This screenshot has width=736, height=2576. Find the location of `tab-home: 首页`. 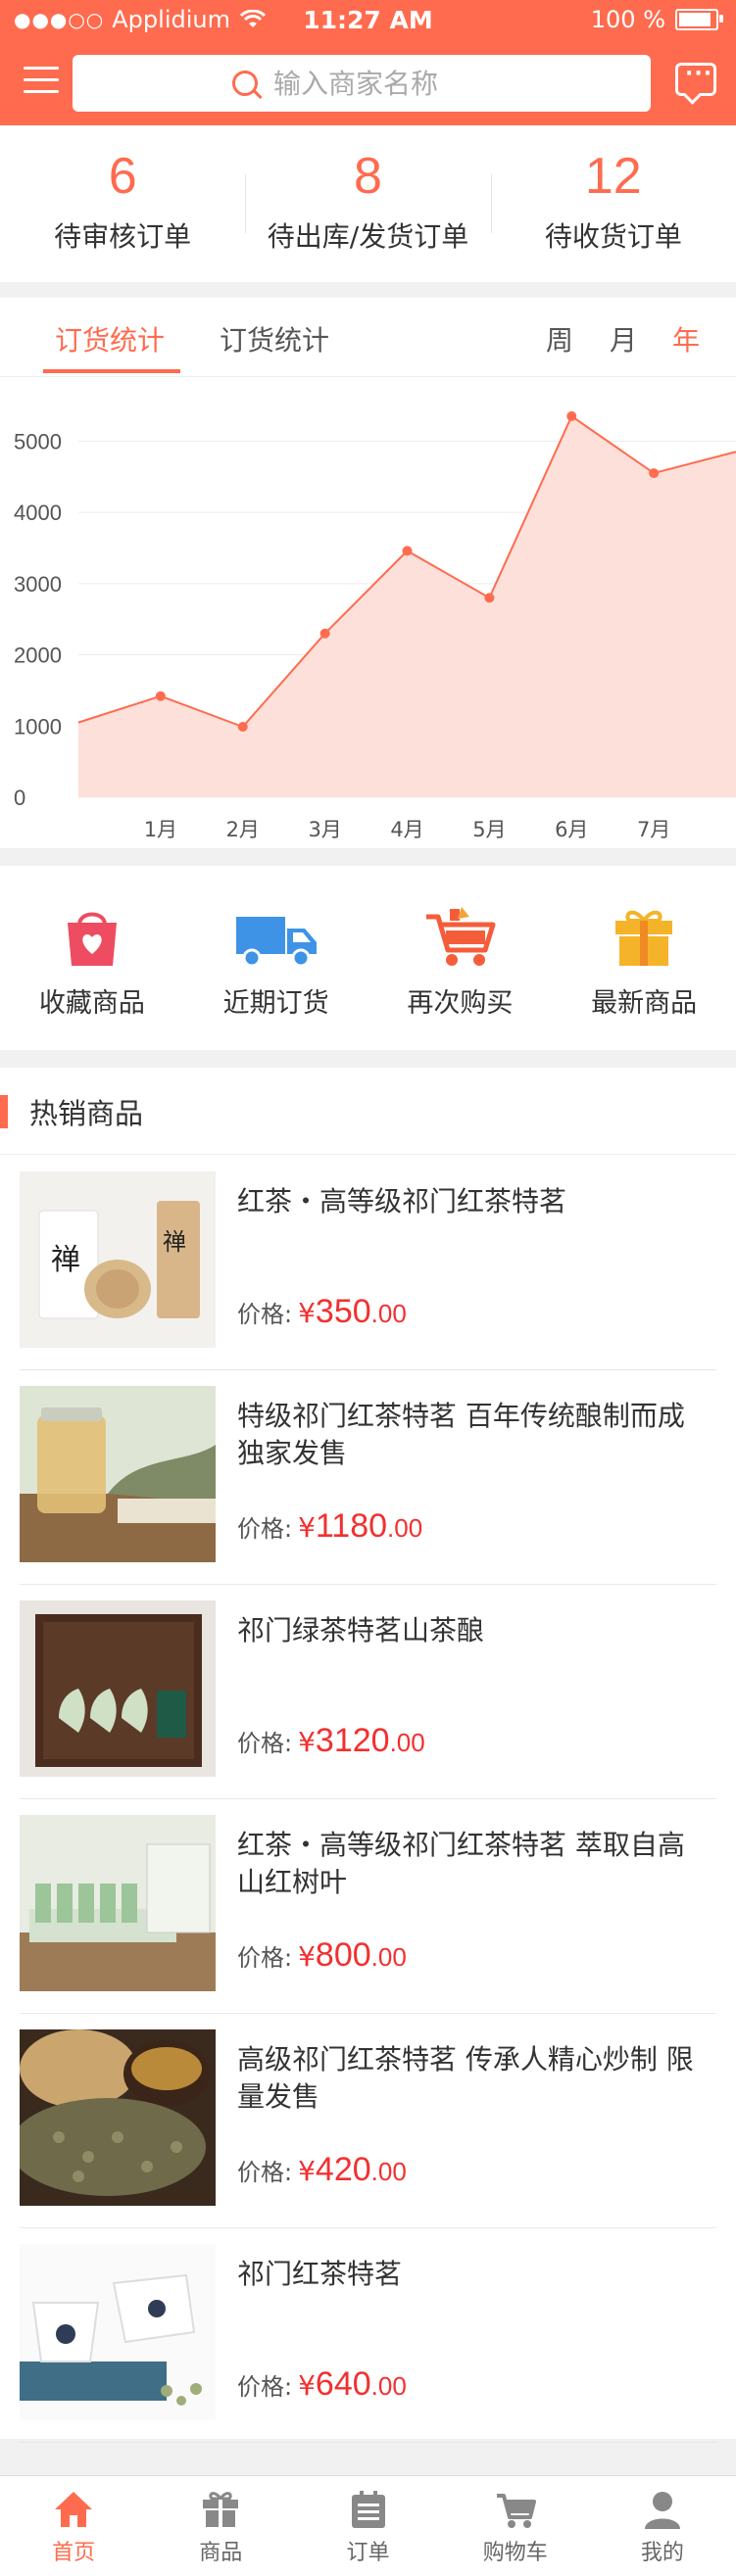

tab-home: 首页 is located at coordinates (73, 2526).